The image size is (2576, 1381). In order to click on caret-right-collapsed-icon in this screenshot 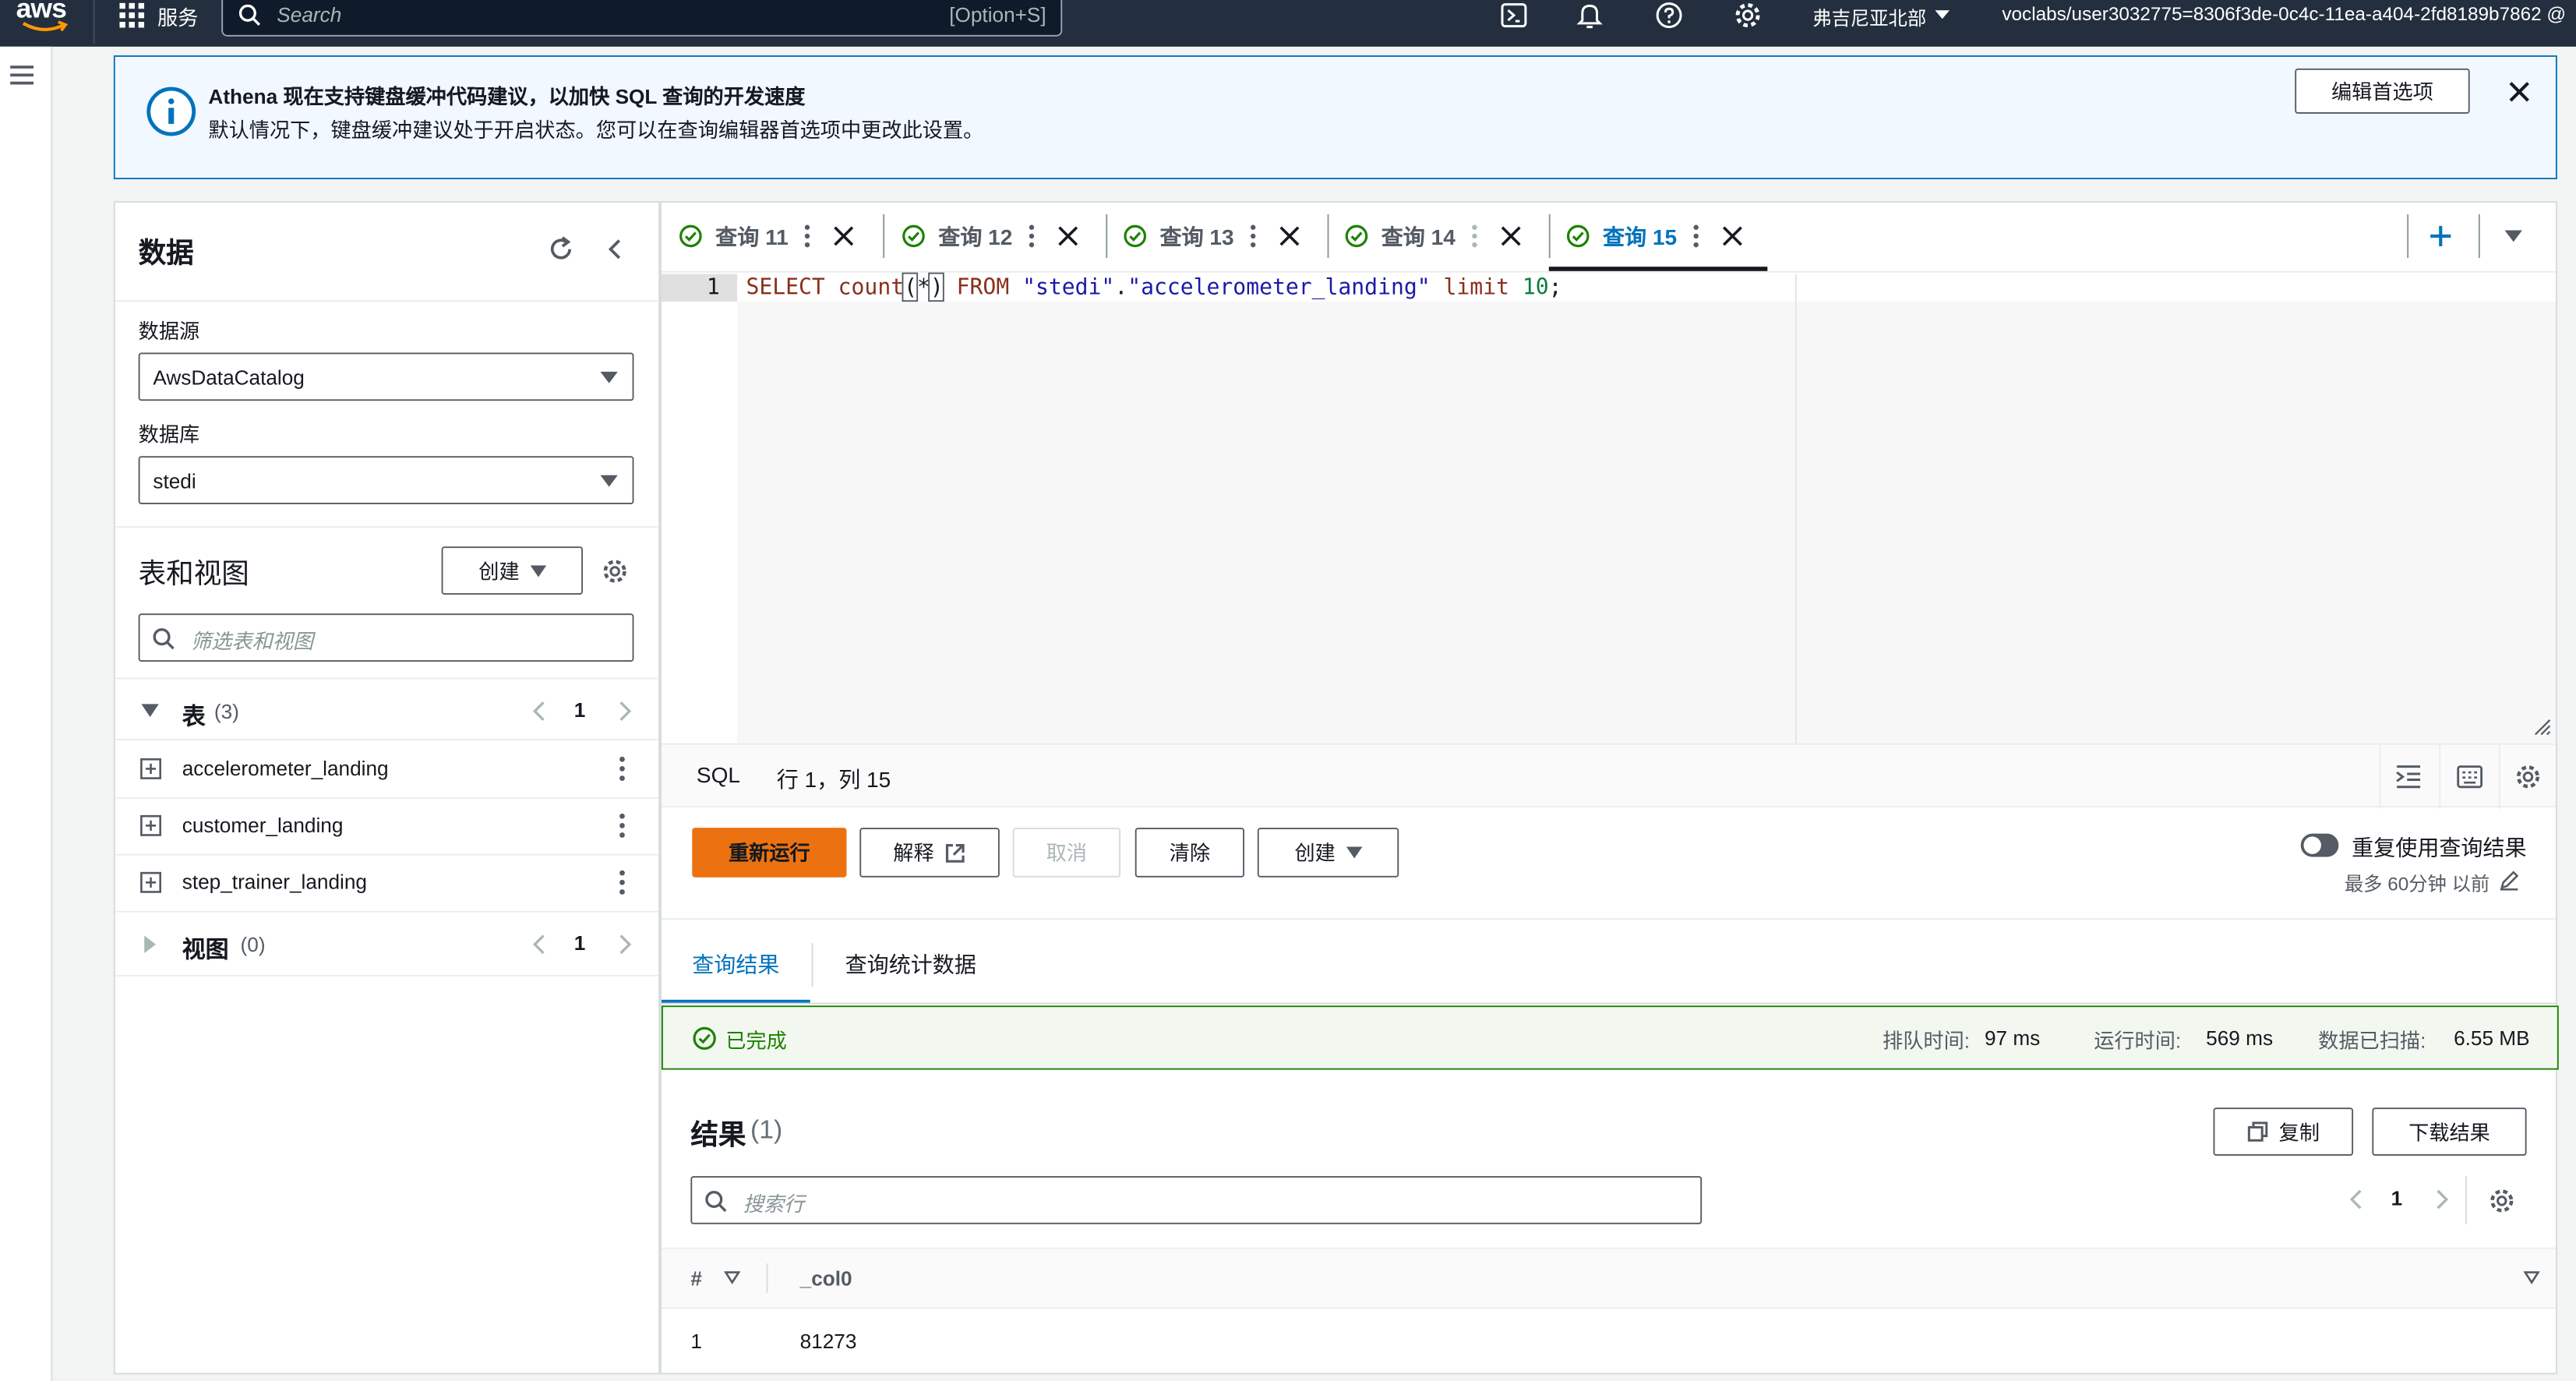, I will do `click(150, 944)`.